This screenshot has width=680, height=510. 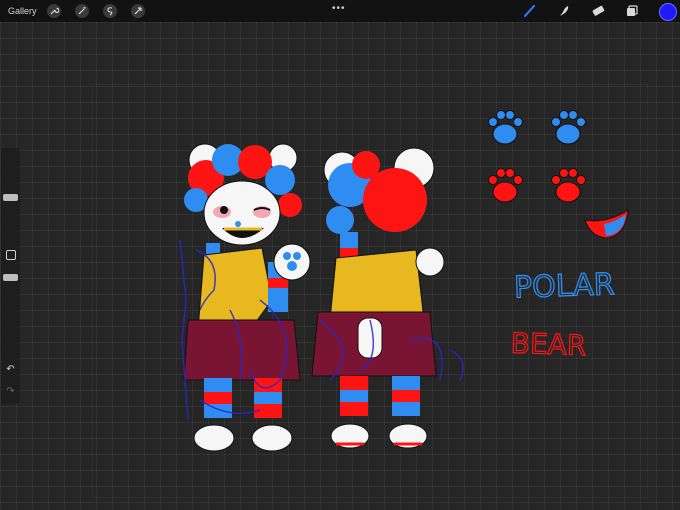 I want to click on opacity-slider, so click(x=10, y=277).